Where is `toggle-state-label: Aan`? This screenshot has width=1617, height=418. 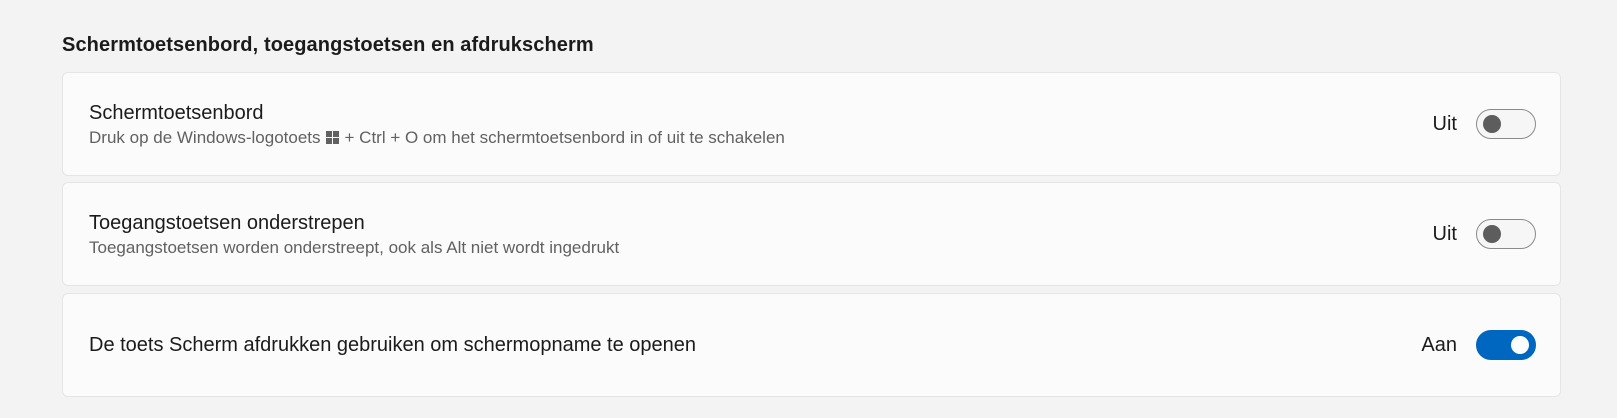 toggle-state-label: Aan is located at coordinates (1439, 344).